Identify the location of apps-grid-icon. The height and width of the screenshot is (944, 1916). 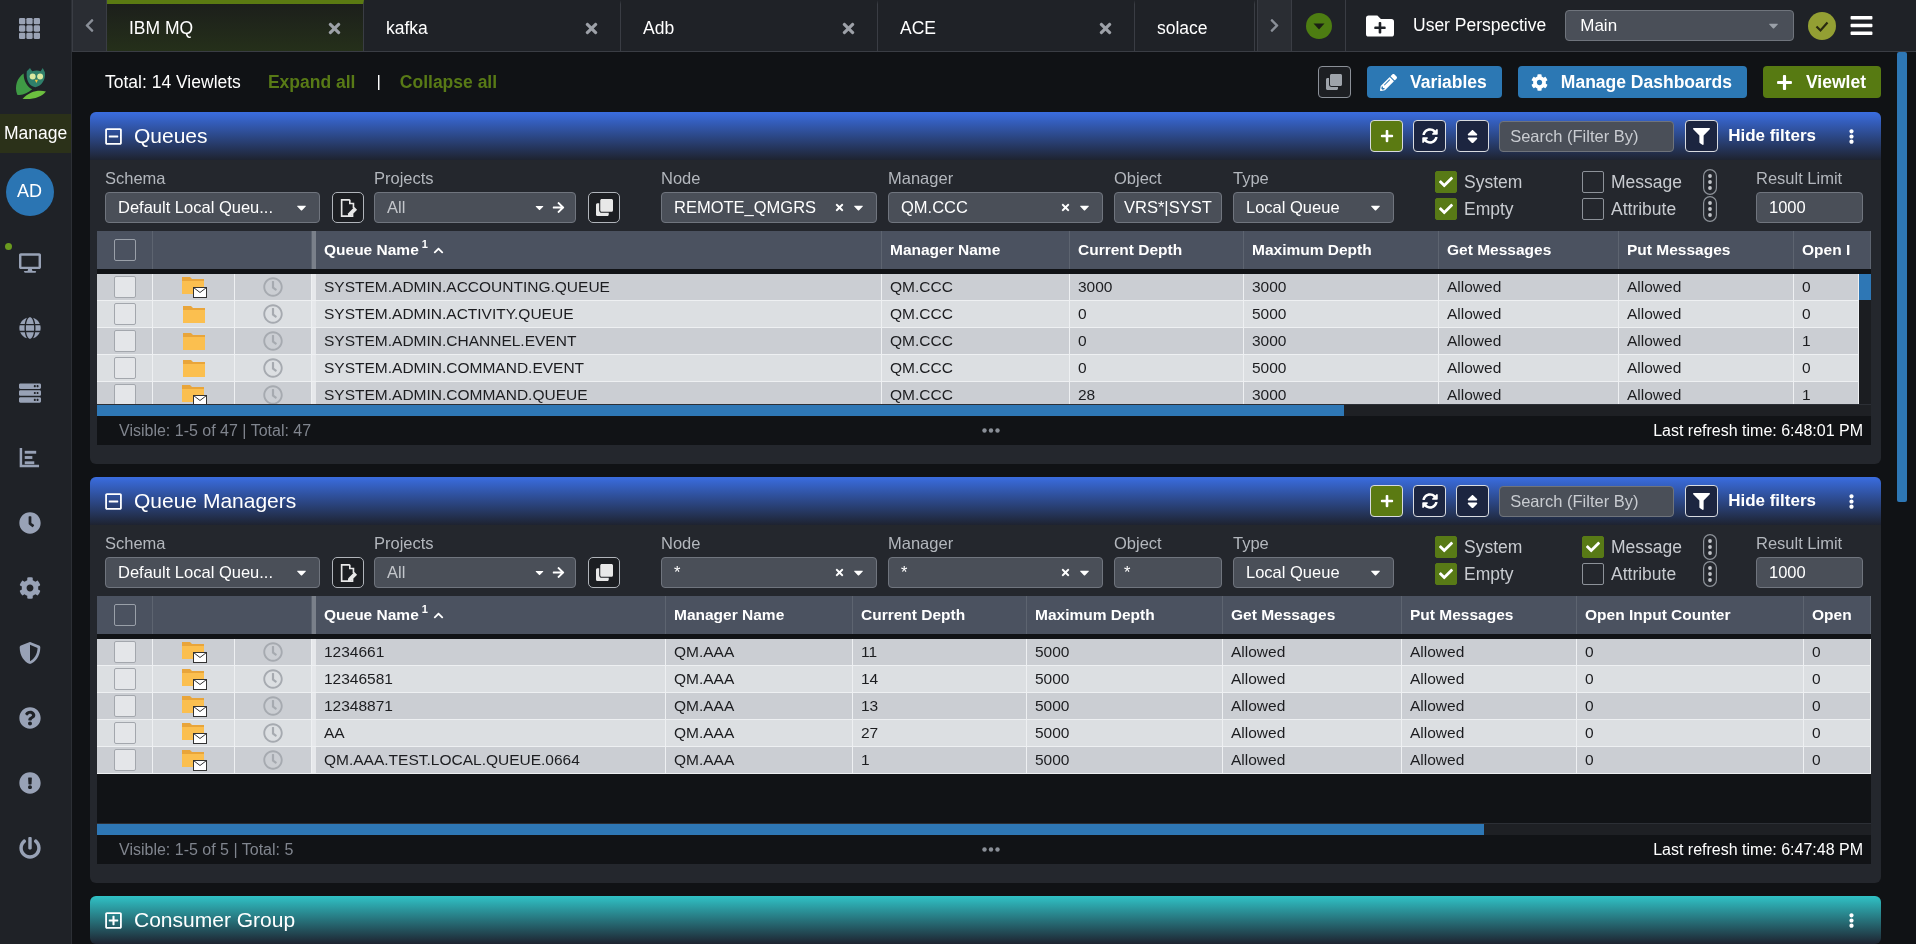
(29, 28).